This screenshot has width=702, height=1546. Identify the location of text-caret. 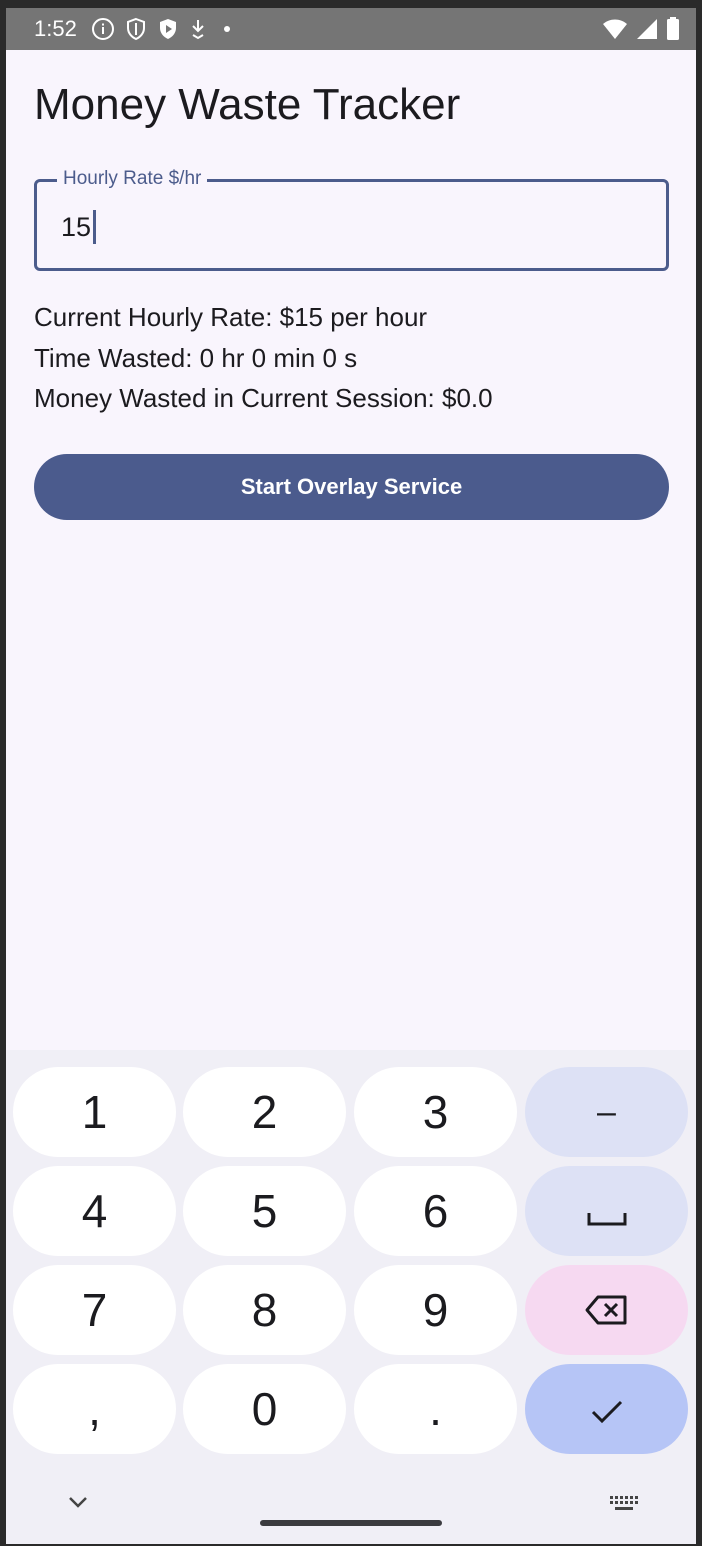
(95, 227).